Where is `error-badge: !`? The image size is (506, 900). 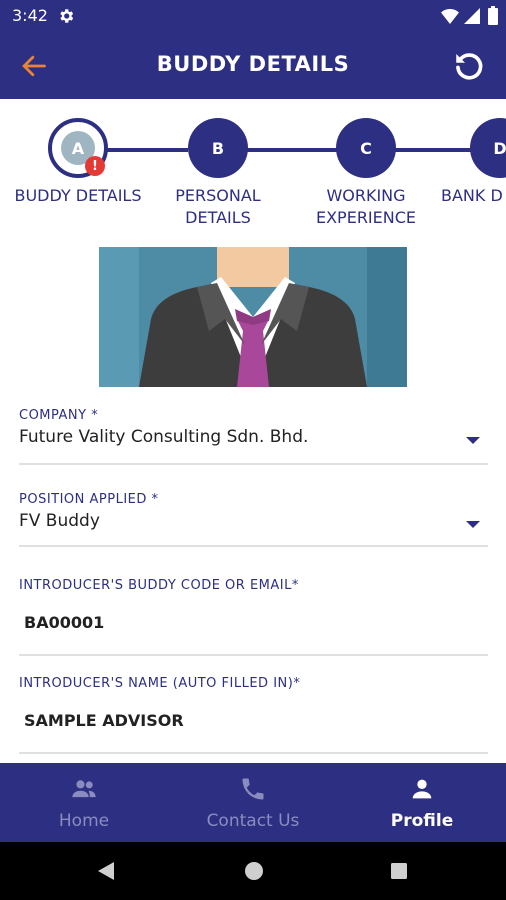
error-badge: ! is located at coordinates (95, 166).